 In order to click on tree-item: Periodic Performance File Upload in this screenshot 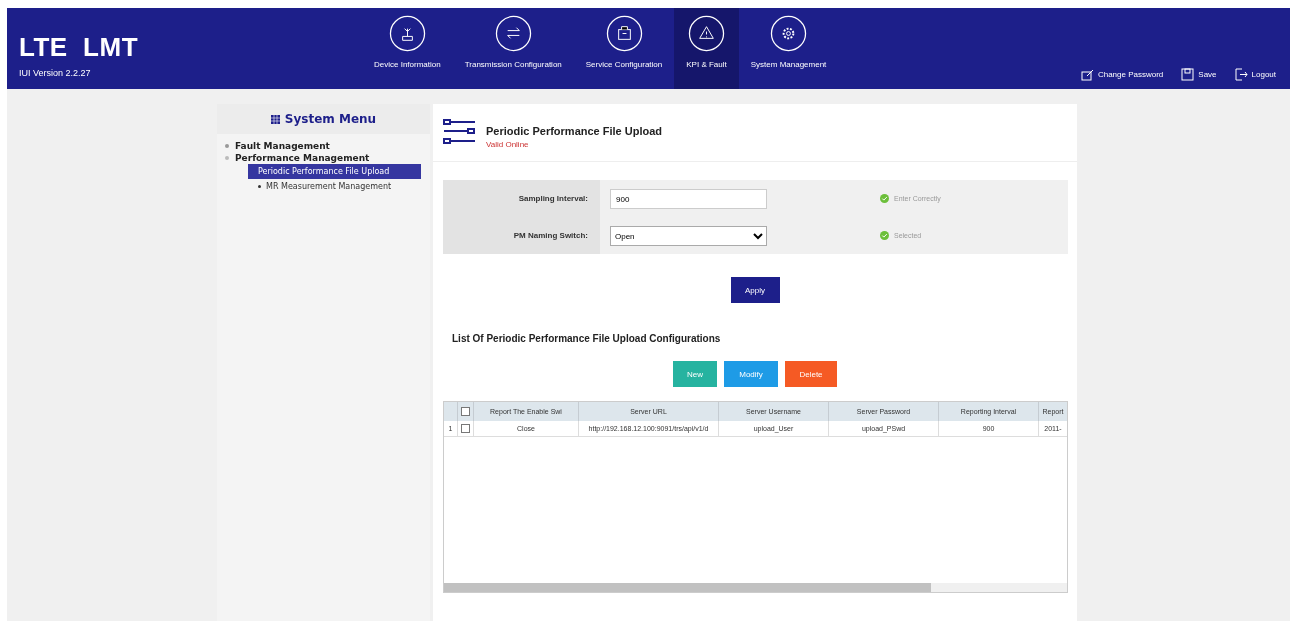, I will do `click(334, 171)`.